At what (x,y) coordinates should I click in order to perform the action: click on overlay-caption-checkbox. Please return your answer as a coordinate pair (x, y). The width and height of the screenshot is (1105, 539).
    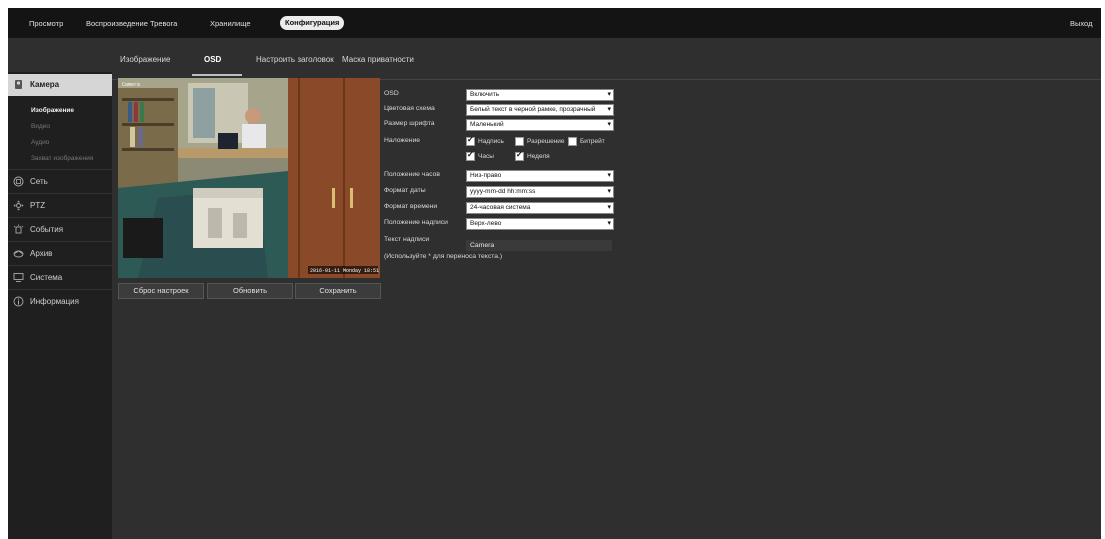
    Looking at the image, I should click on (470, 140).